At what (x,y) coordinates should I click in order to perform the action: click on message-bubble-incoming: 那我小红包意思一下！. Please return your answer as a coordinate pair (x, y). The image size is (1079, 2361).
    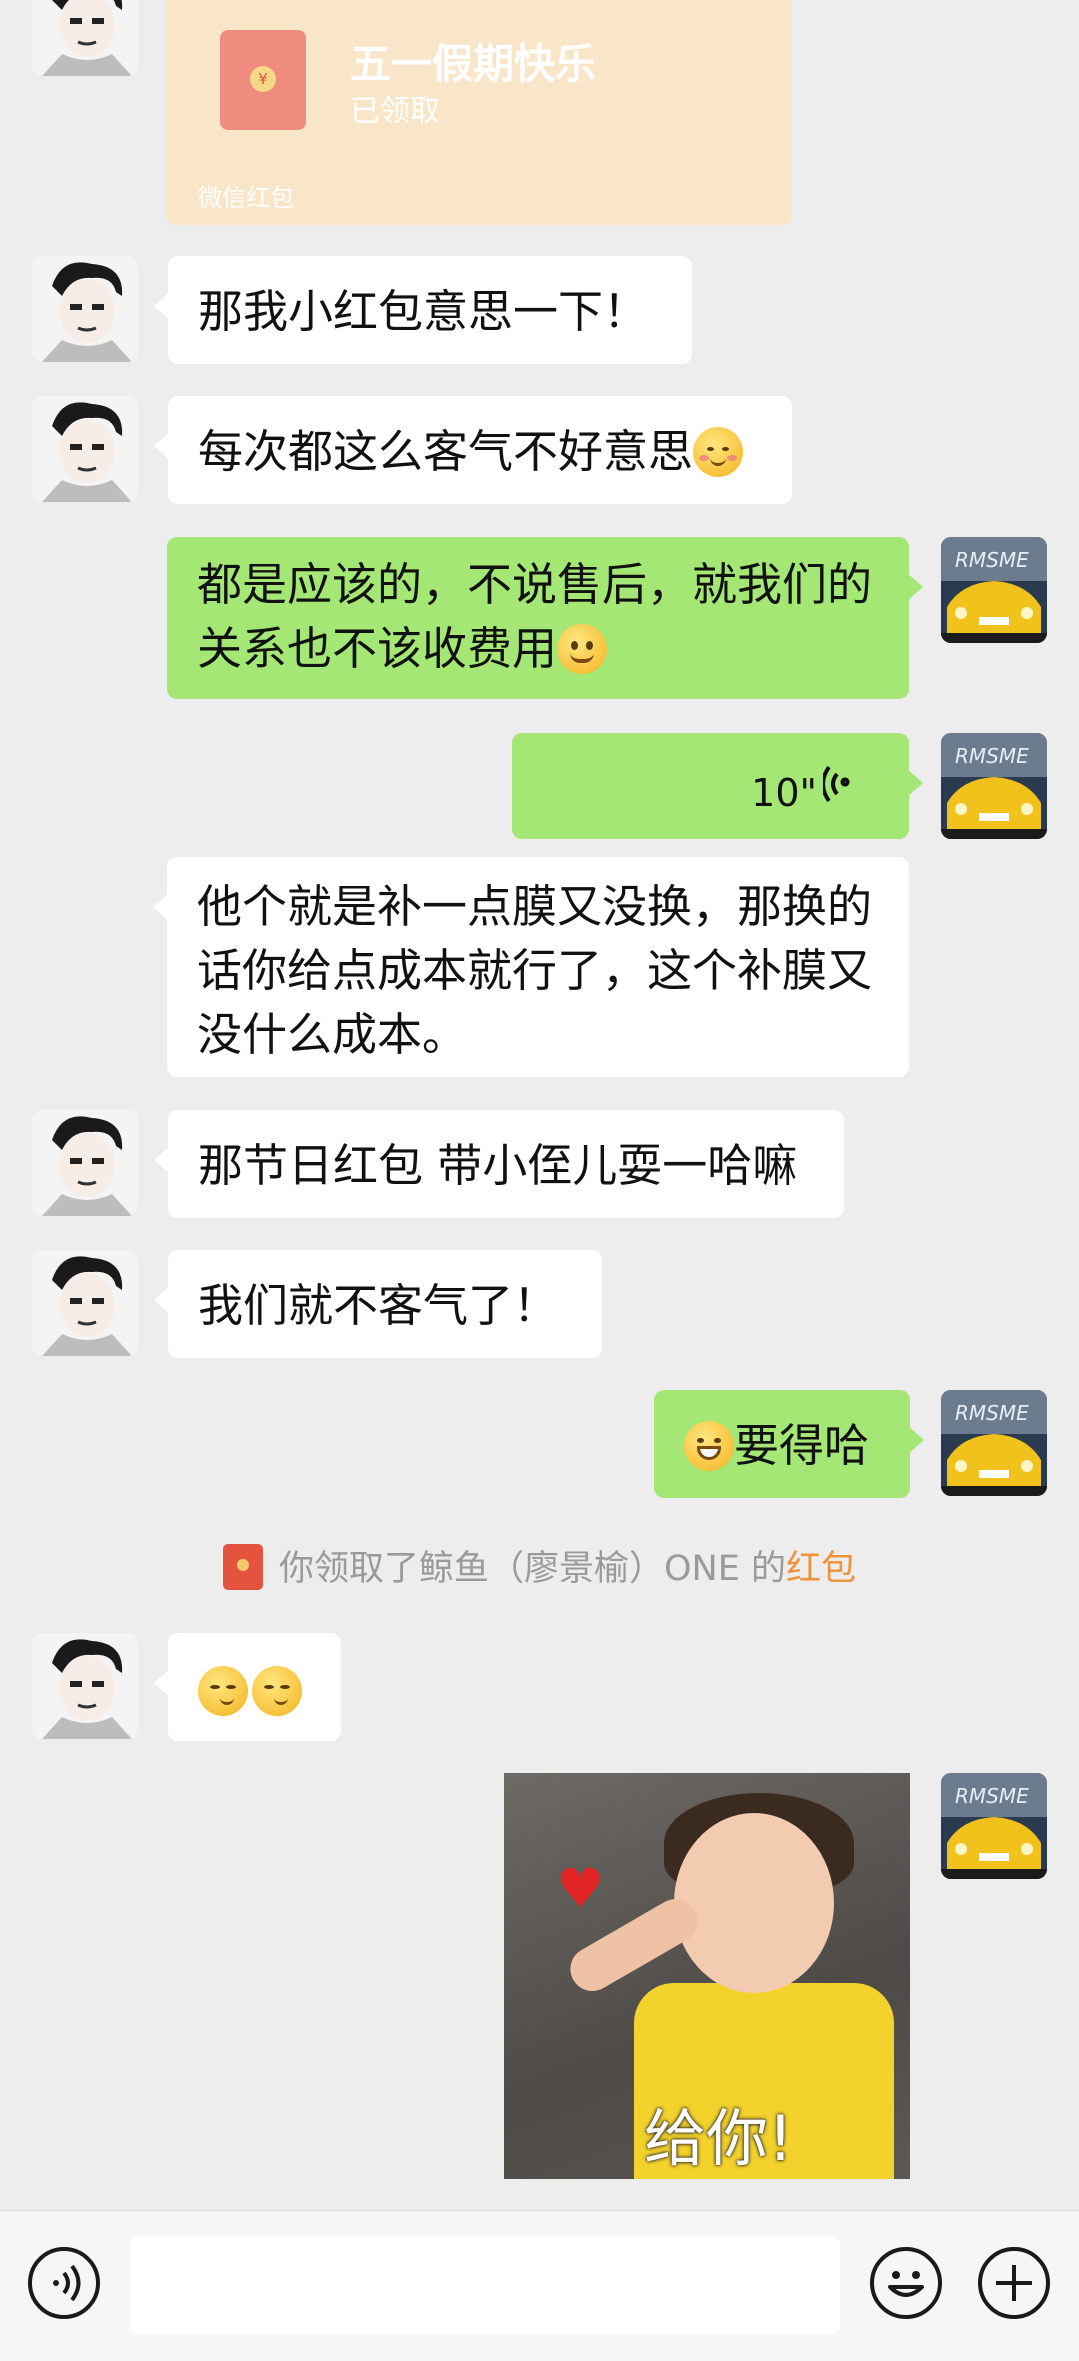
    Looking at the image, I should click on (423, 310).